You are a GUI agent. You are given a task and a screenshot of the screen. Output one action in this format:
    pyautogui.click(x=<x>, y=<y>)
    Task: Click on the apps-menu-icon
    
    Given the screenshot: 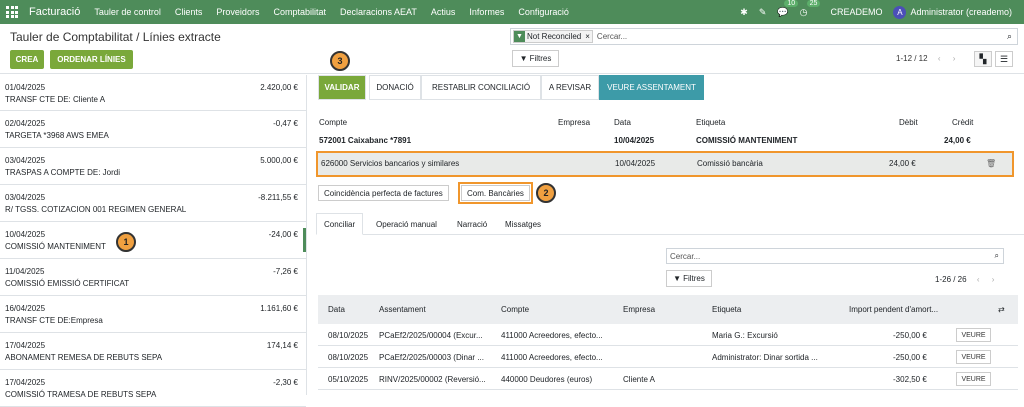 What is the action you would take?
    pyautogui.click(x=13, y=12)
    